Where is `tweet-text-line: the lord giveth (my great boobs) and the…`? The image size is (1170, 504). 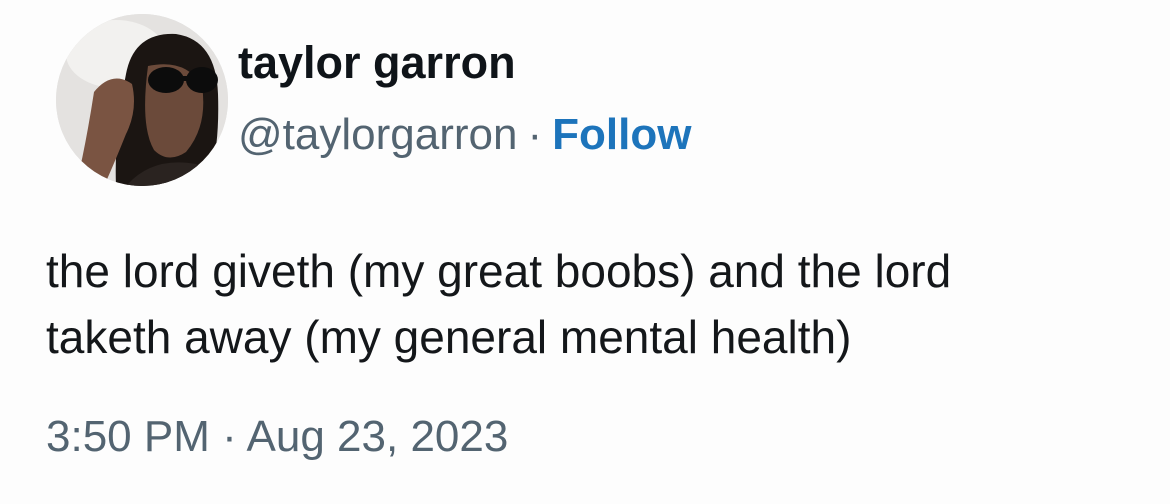
tweet-text-line: the lord giveth (my great boobs) and the… is located at coordinates (499, 271).